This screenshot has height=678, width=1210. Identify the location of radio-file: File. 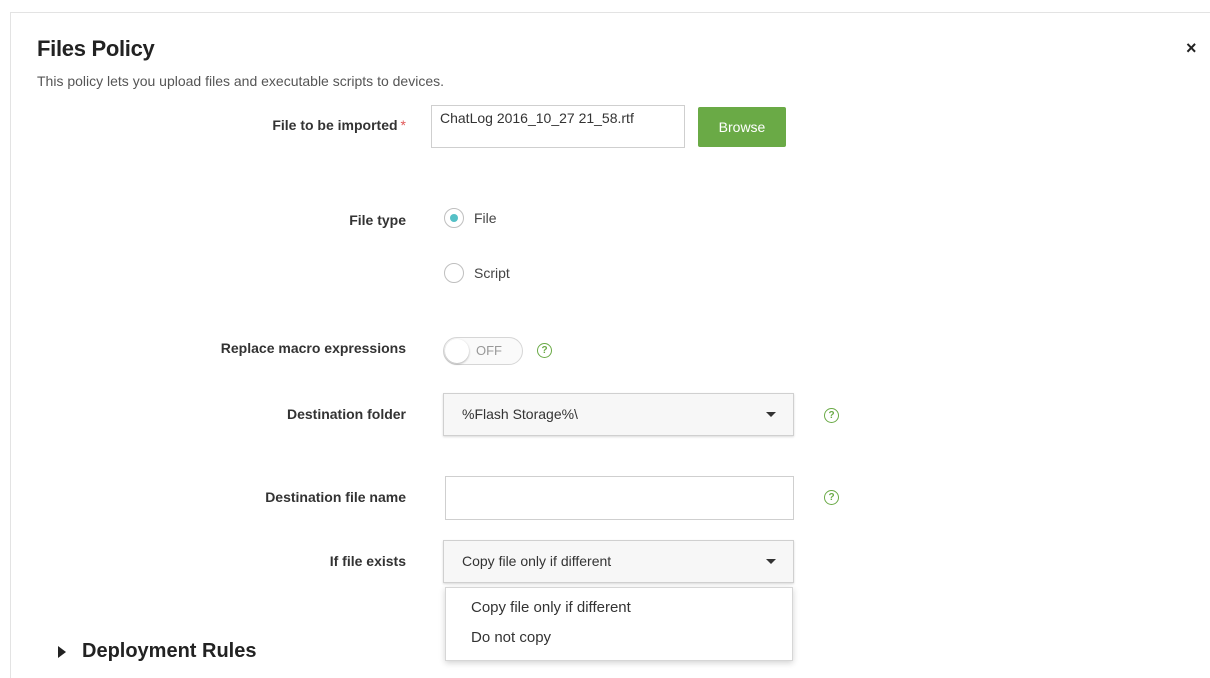
(470, 218).